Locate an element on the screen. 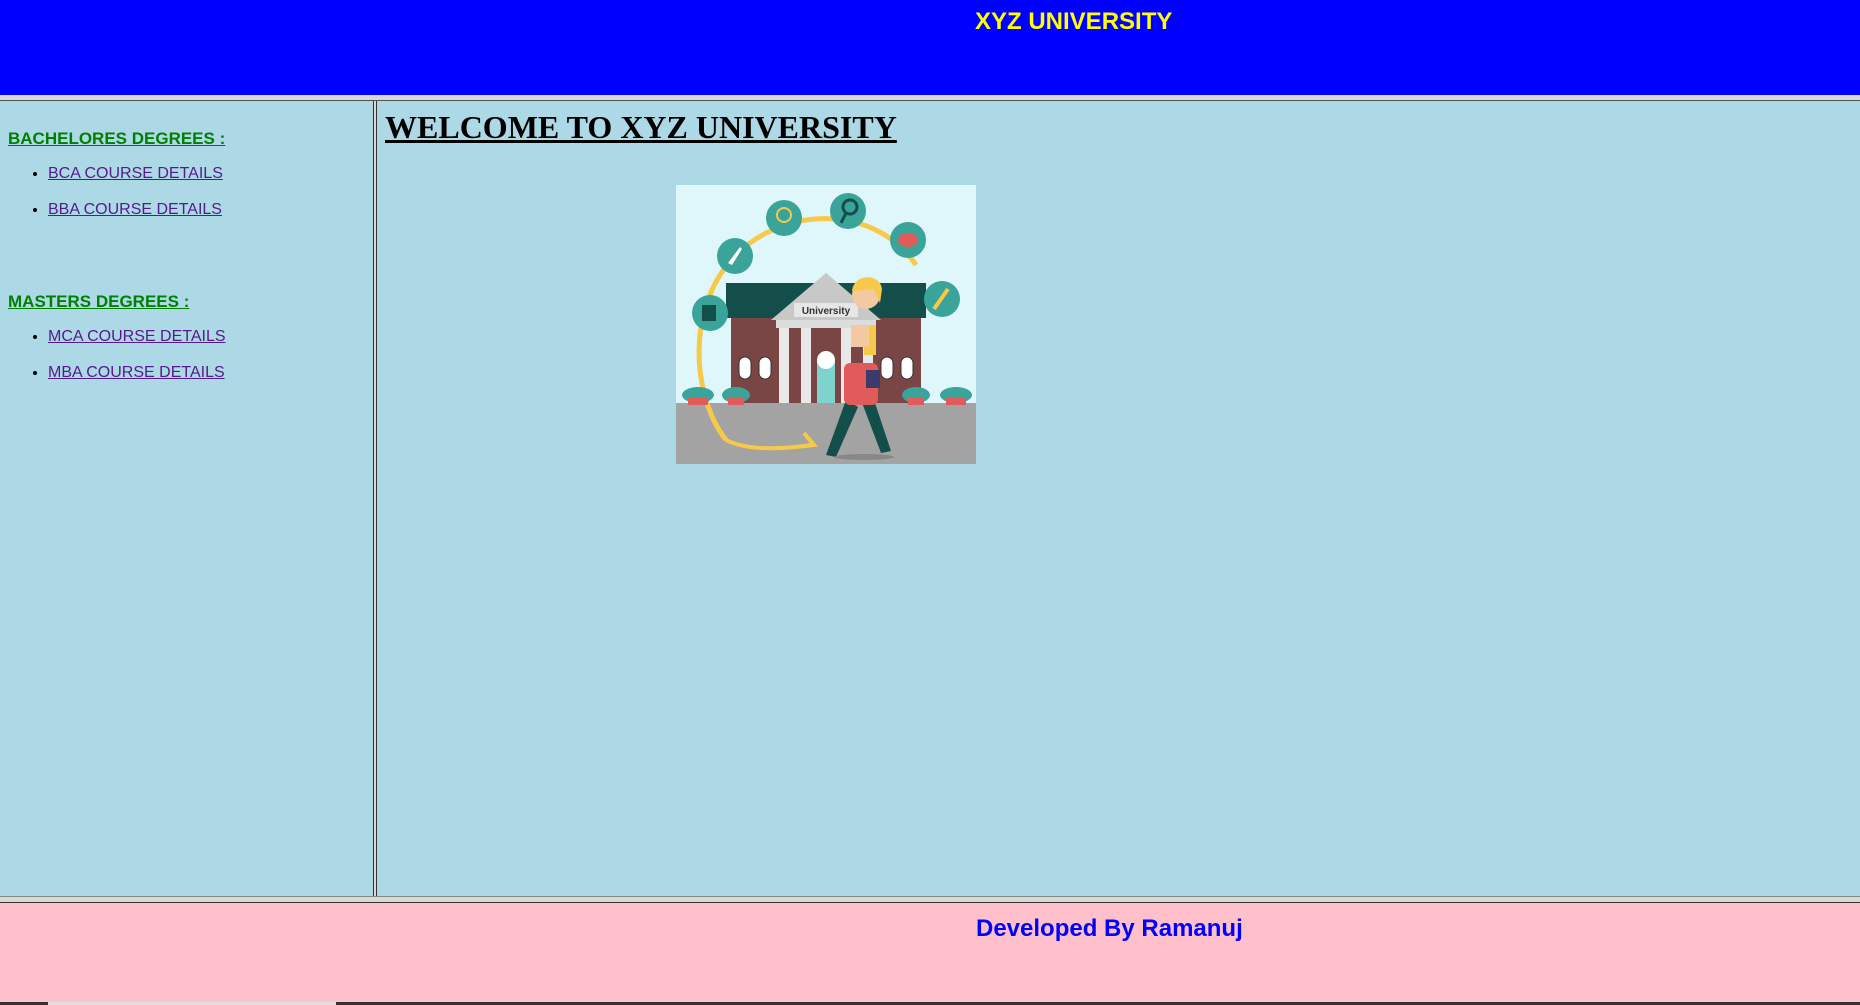 The width and height of the screenshot is (1860, 1005). list-item: MCA COURSE DETAILS is located at coordinates (137, 345).